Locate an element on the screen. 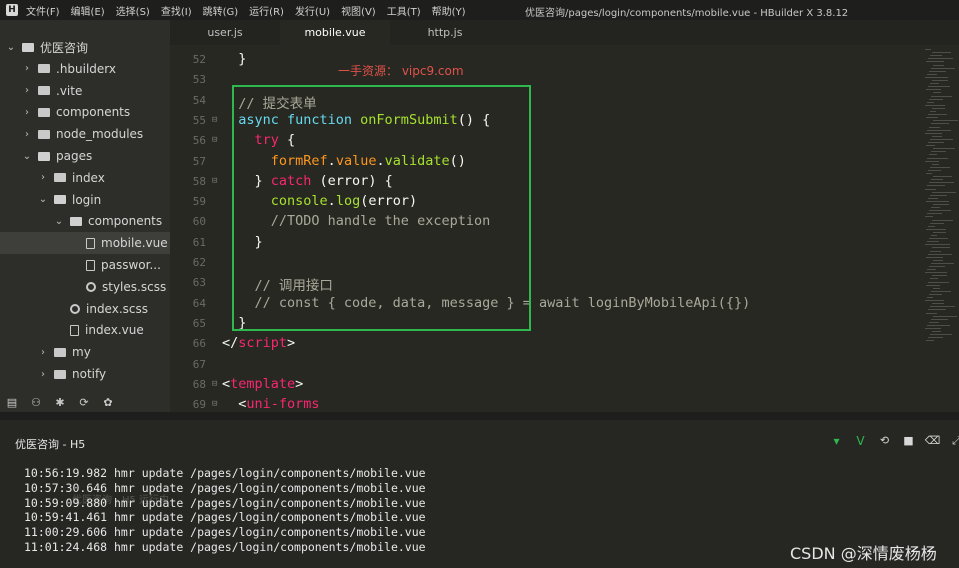 Image resolution: width=959 pixels, height=568 pixels. tree-item-label: pages is located at coordinates (74, 156).